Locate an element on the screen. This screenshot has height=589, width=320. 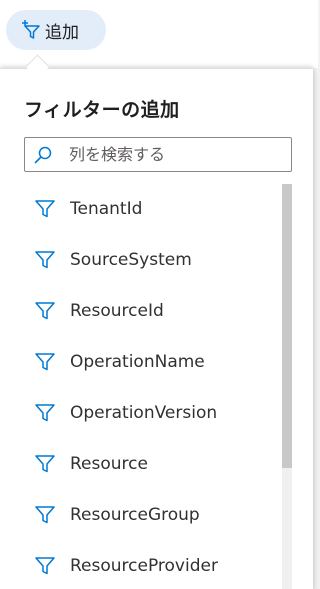
list-item-label: ResourceProvider is located at coordinates (144, 565).